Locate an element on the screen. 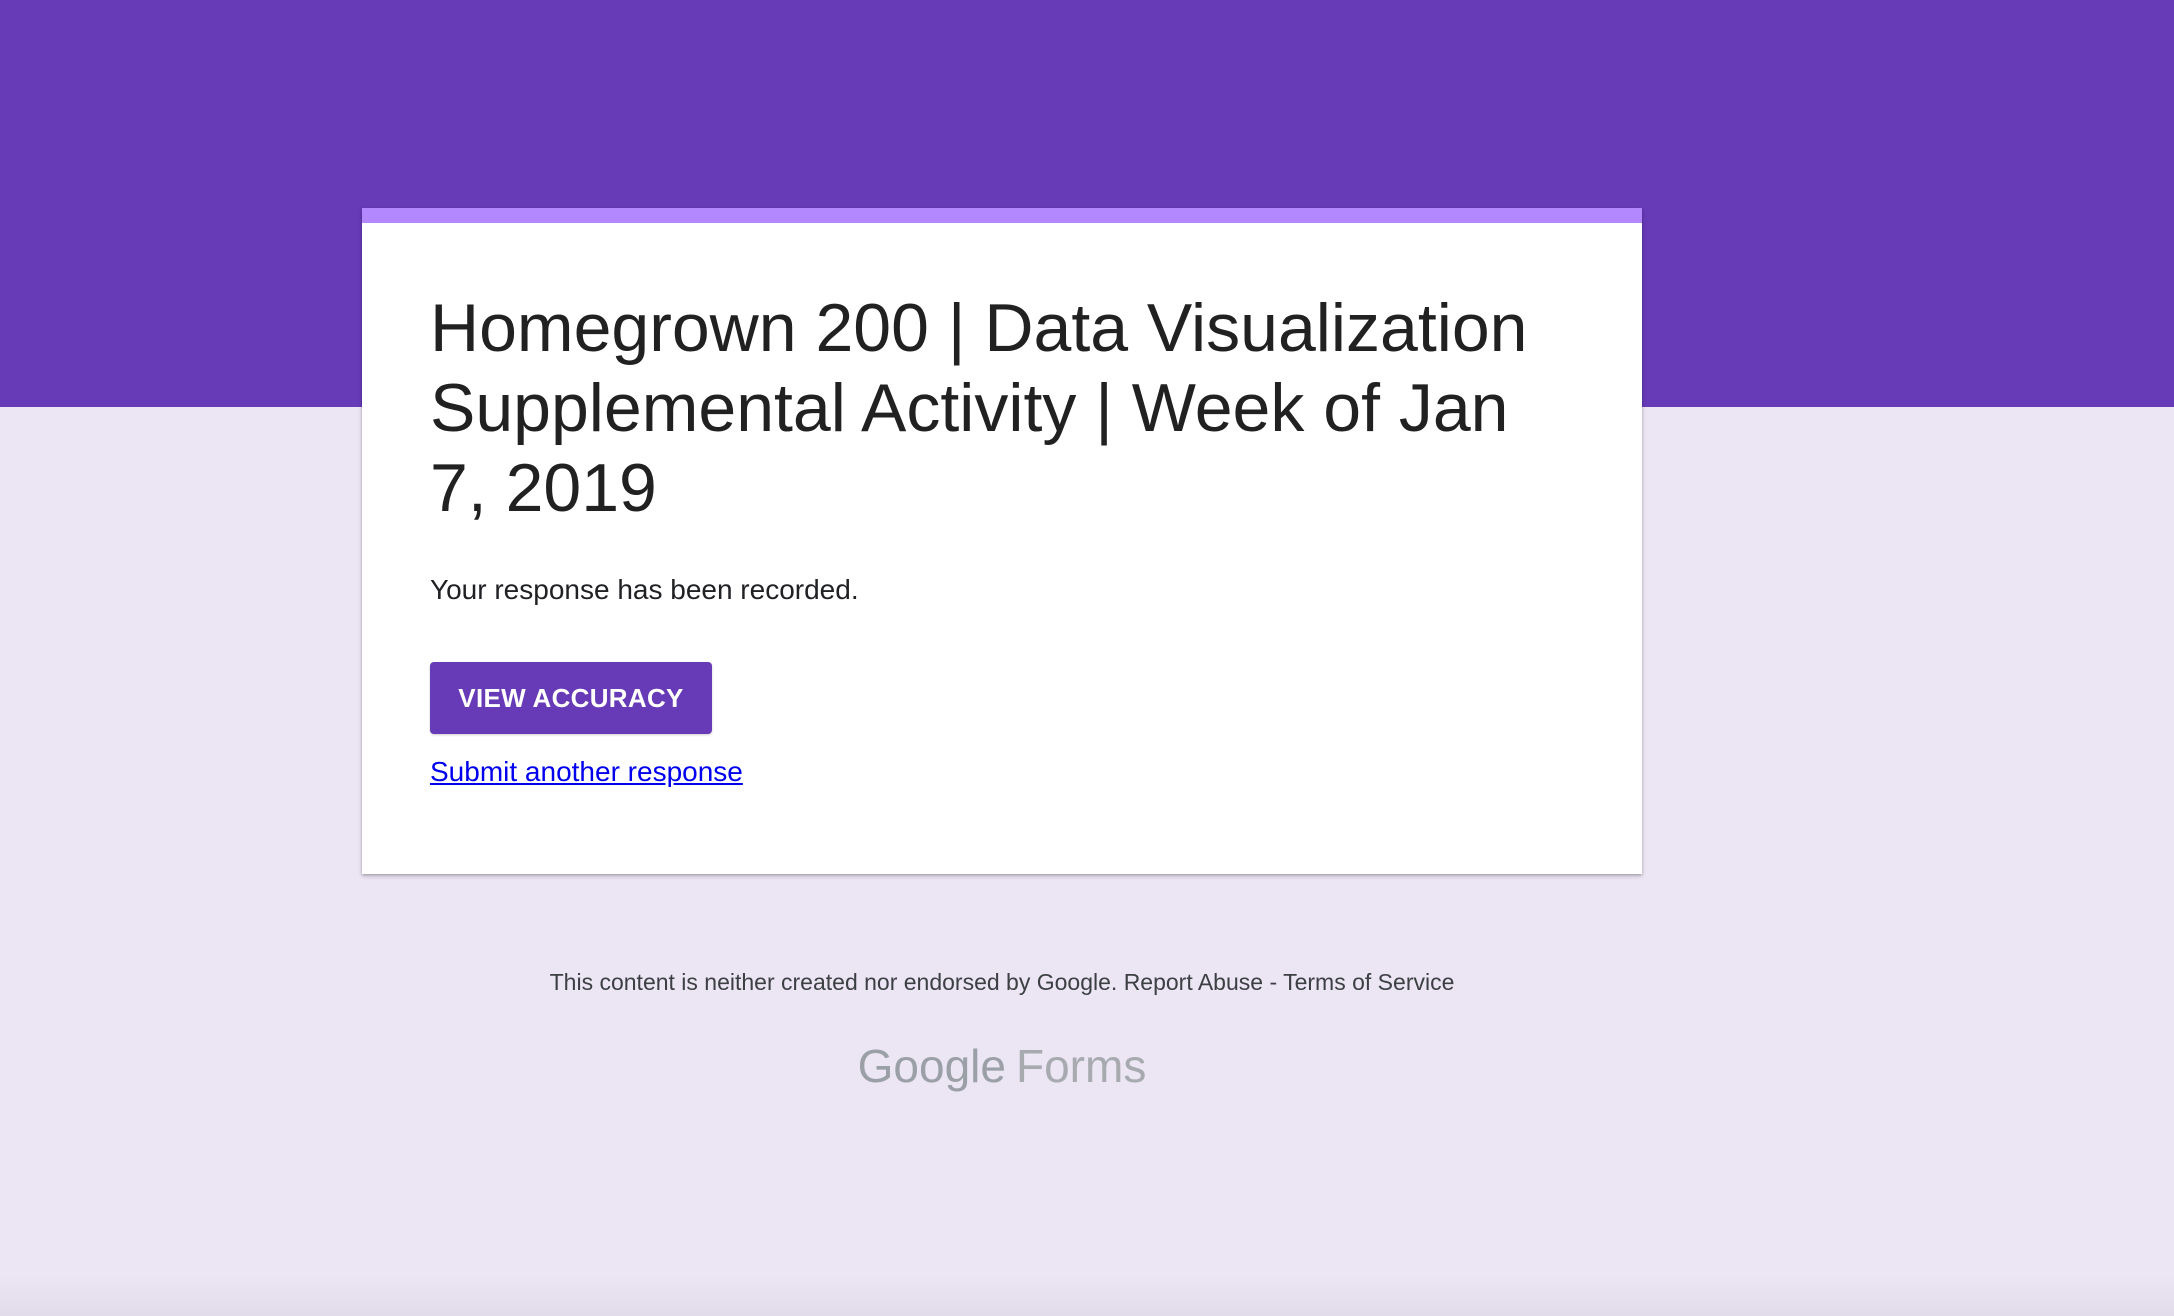  bottom-fade is located at coordinates (1087, 1296).